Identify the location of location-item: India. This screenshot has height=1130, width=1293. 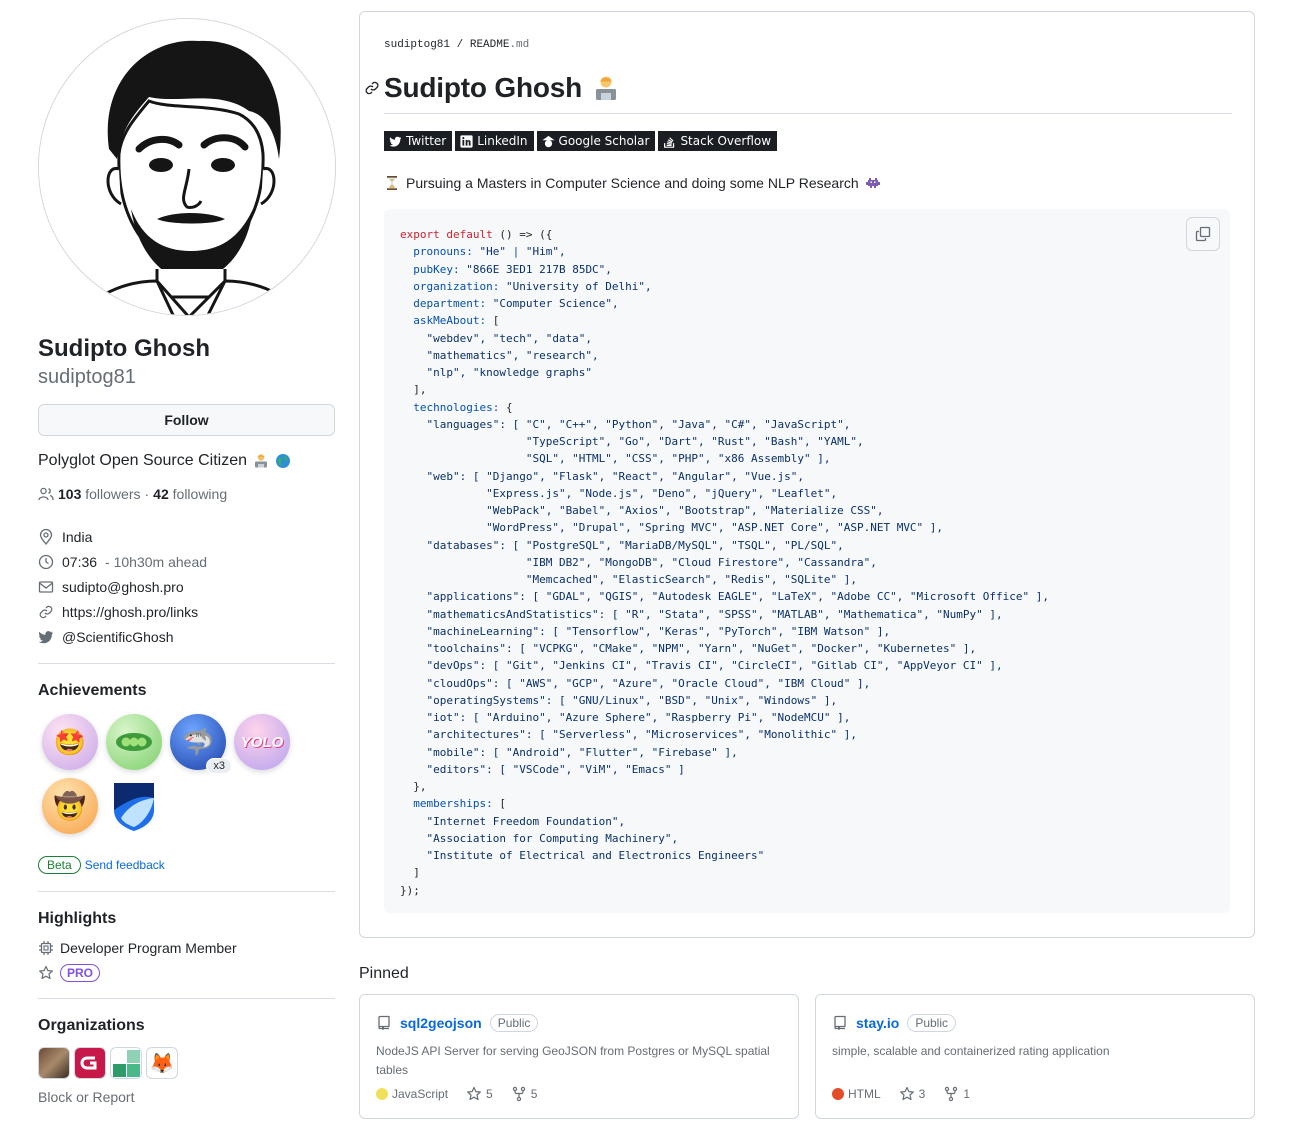
(187, 536).